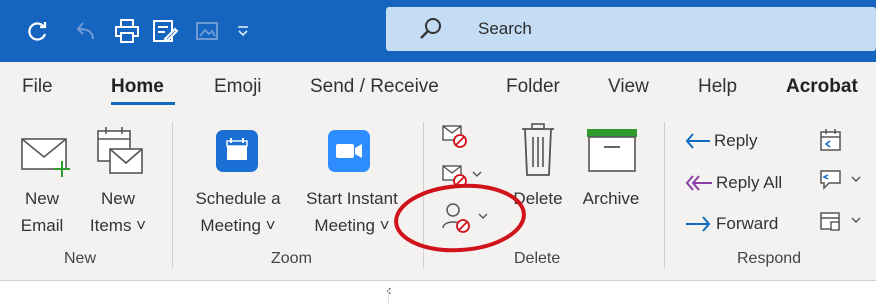 Image resolution: width=876 pixels, height=304 pixels. Describe the element at coordinates (49, 156) in the screenshot. I see `new-email-icon` at that location.